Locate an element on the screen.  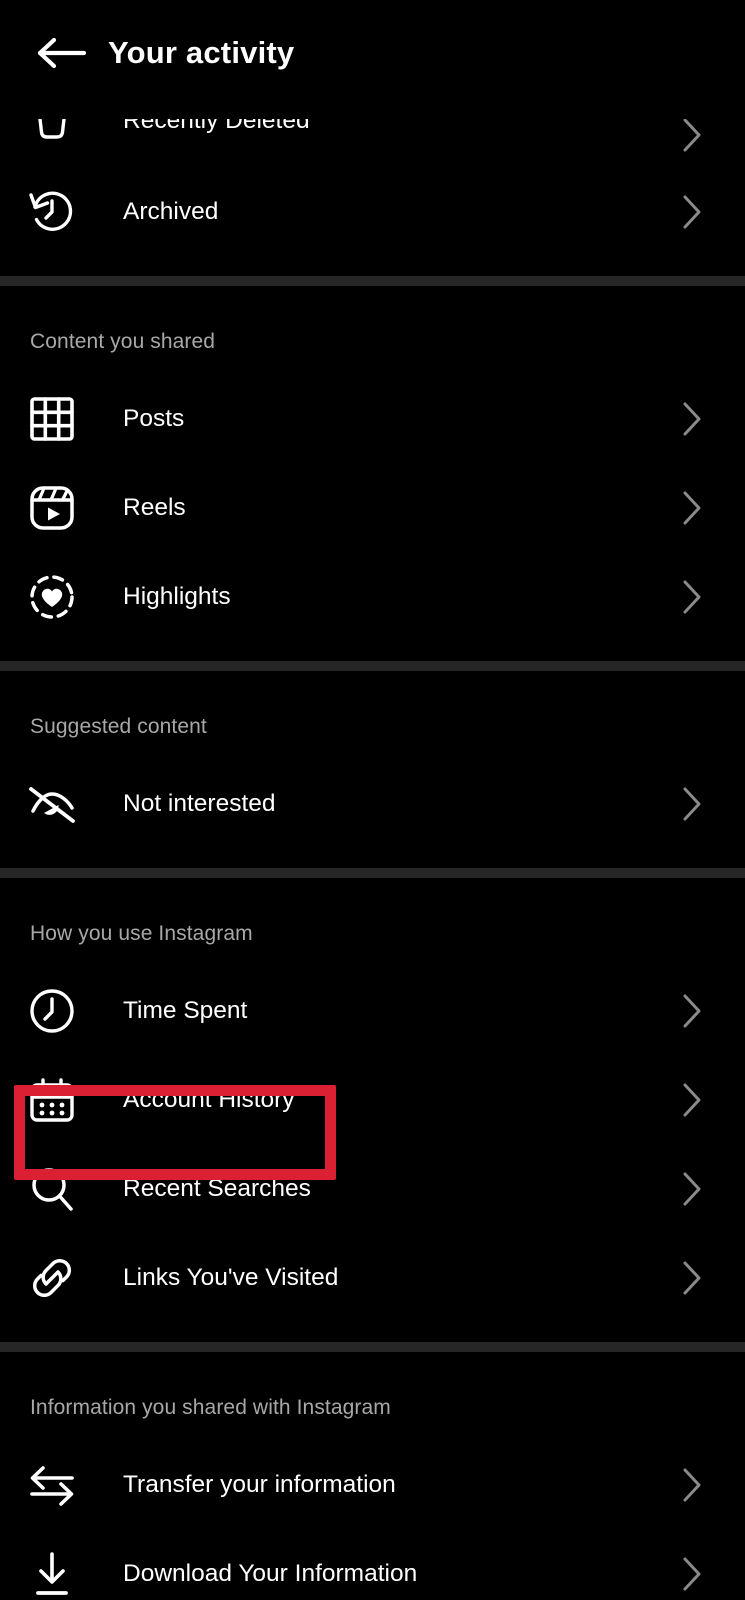
search-icon is located at coordinates (52, 1189).